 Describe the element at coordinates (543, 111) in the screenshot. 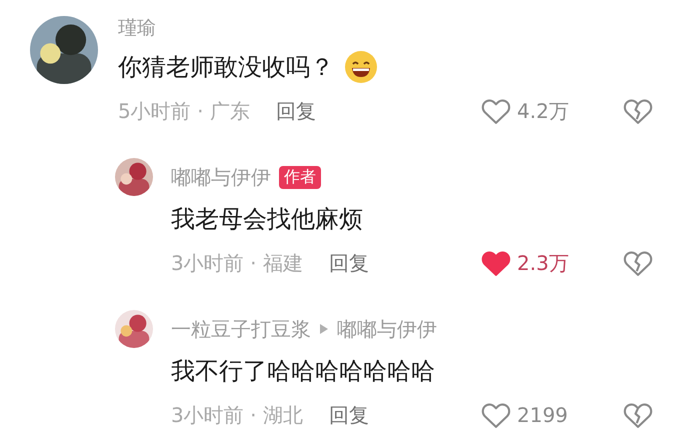

I see `like-count: 4.2万` at that location.